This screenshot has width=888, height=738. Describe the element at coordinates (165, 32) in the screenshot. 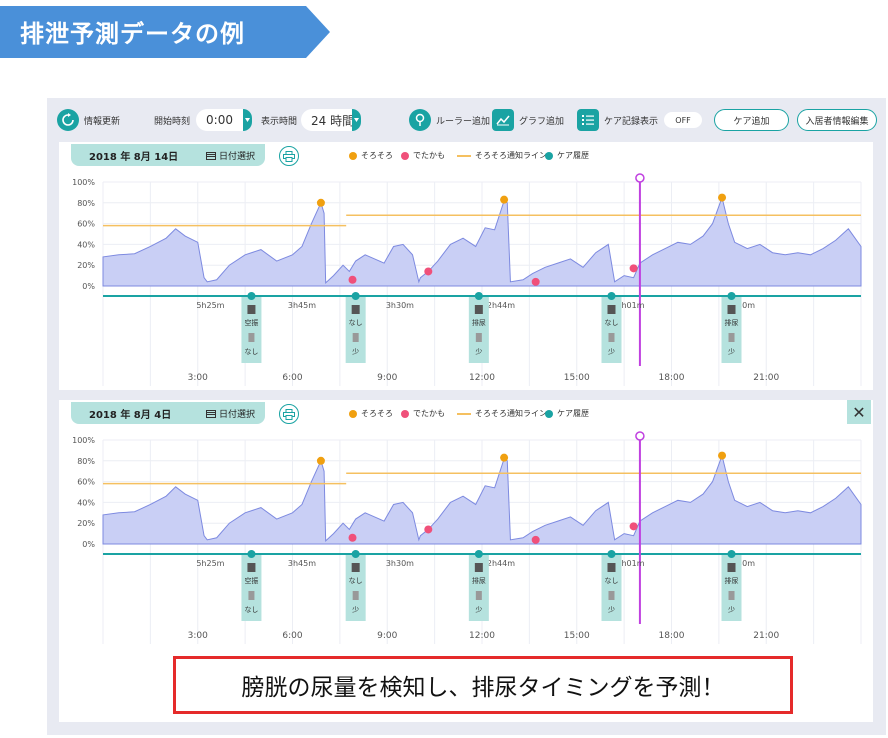

I see `title-banner: 排泄予測データの例` at that location.